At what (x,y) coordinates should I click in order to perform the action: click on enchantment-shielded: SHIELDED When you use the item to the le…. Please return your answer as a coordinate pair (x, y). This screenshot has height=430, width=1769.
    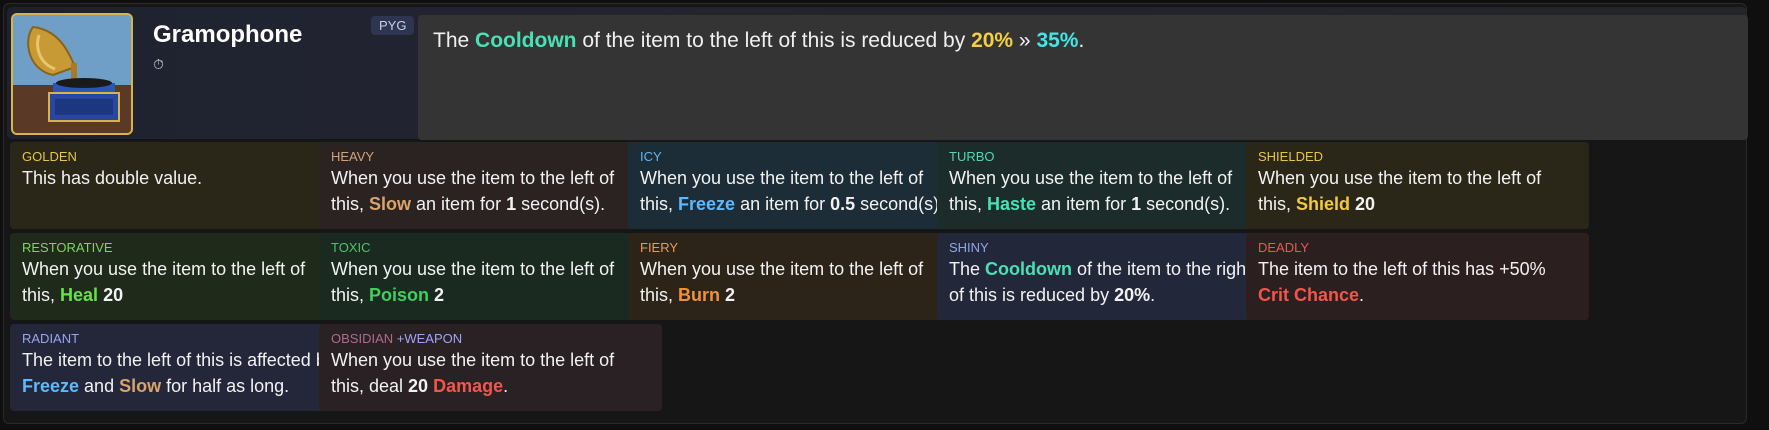
    Looking at the image, I should click on (1417, 185).